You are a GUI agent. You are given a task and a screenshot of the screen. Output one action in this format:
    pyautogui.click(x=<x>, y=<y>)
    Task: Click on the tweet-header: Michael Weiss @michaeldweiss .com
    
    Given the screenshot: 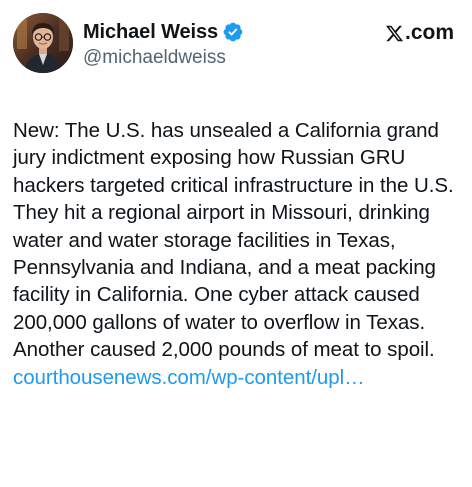 What is the action you would take?
    pyautogui.click(x=233, y=43)
    